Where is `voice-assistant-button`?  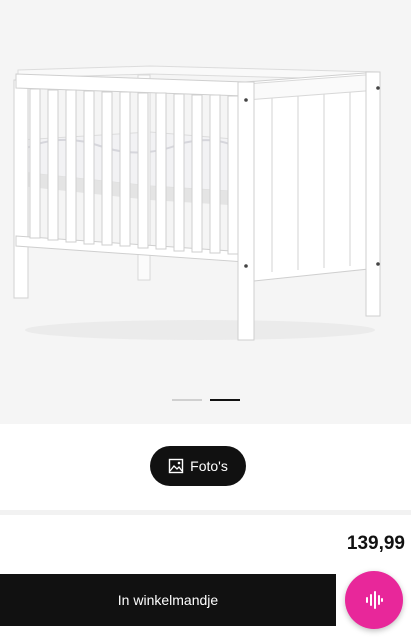 voice-assistant-button is located at coordinates (374, 600).